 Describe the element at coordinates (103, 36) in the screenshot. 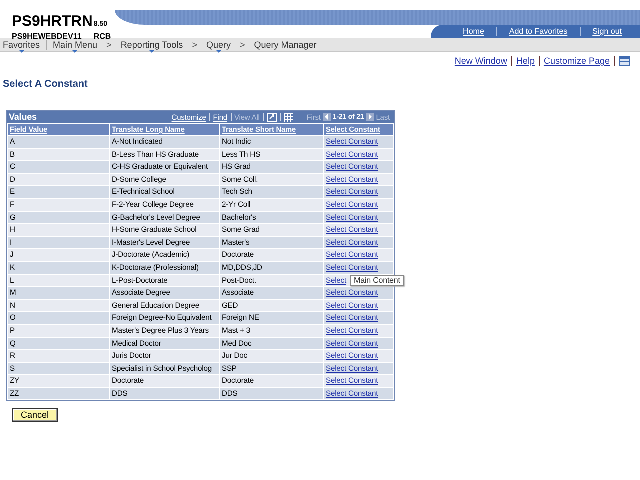

I see `user-id: RCB` at that location.